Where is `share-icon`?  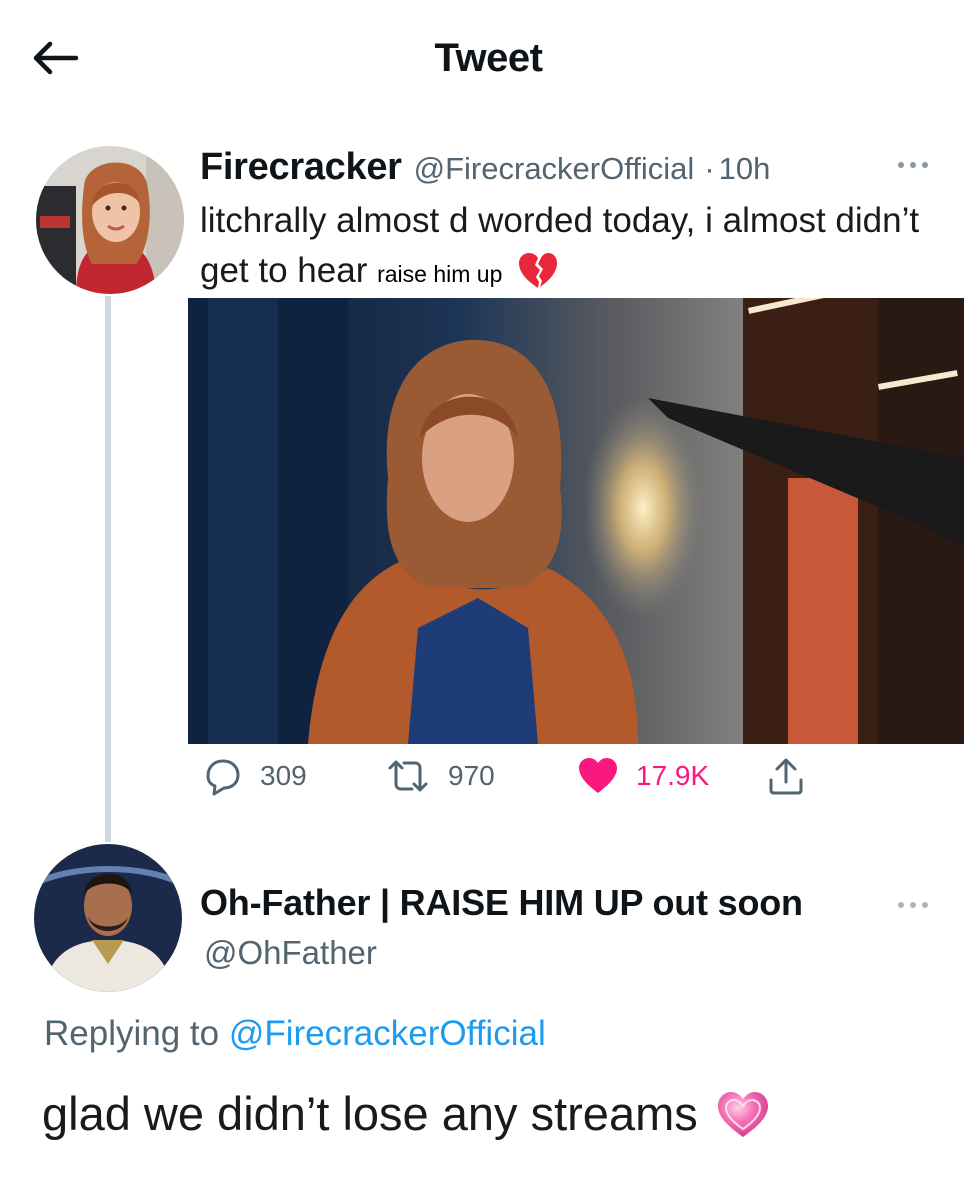 share-icon is located at coordinates (786, 776).